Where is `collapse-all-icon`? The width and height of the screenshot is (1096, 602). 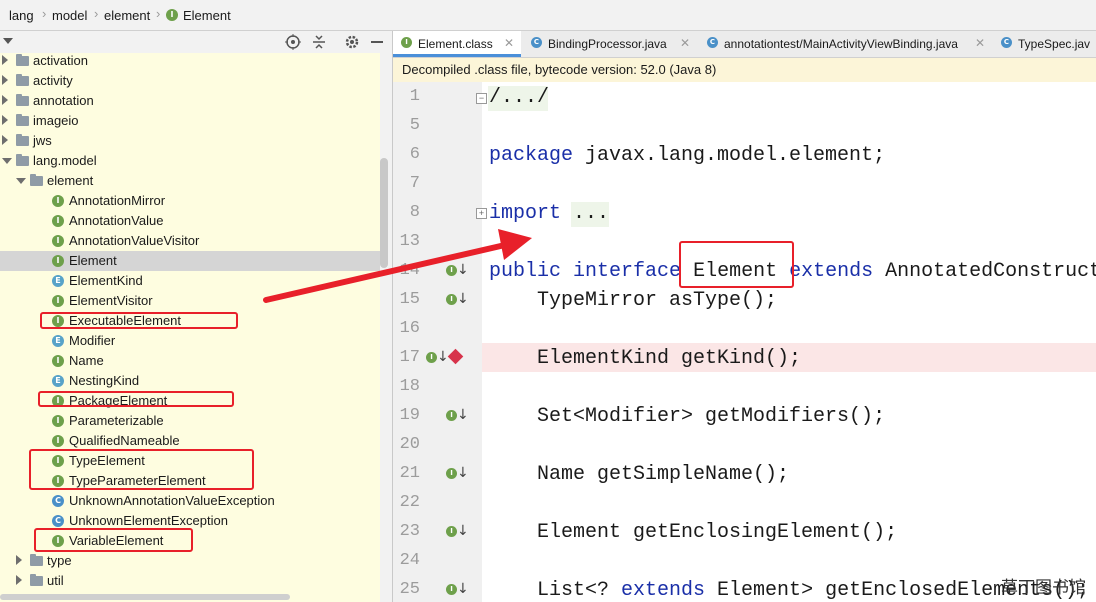 collapse-all-icon is located at coordinates (319, 42).